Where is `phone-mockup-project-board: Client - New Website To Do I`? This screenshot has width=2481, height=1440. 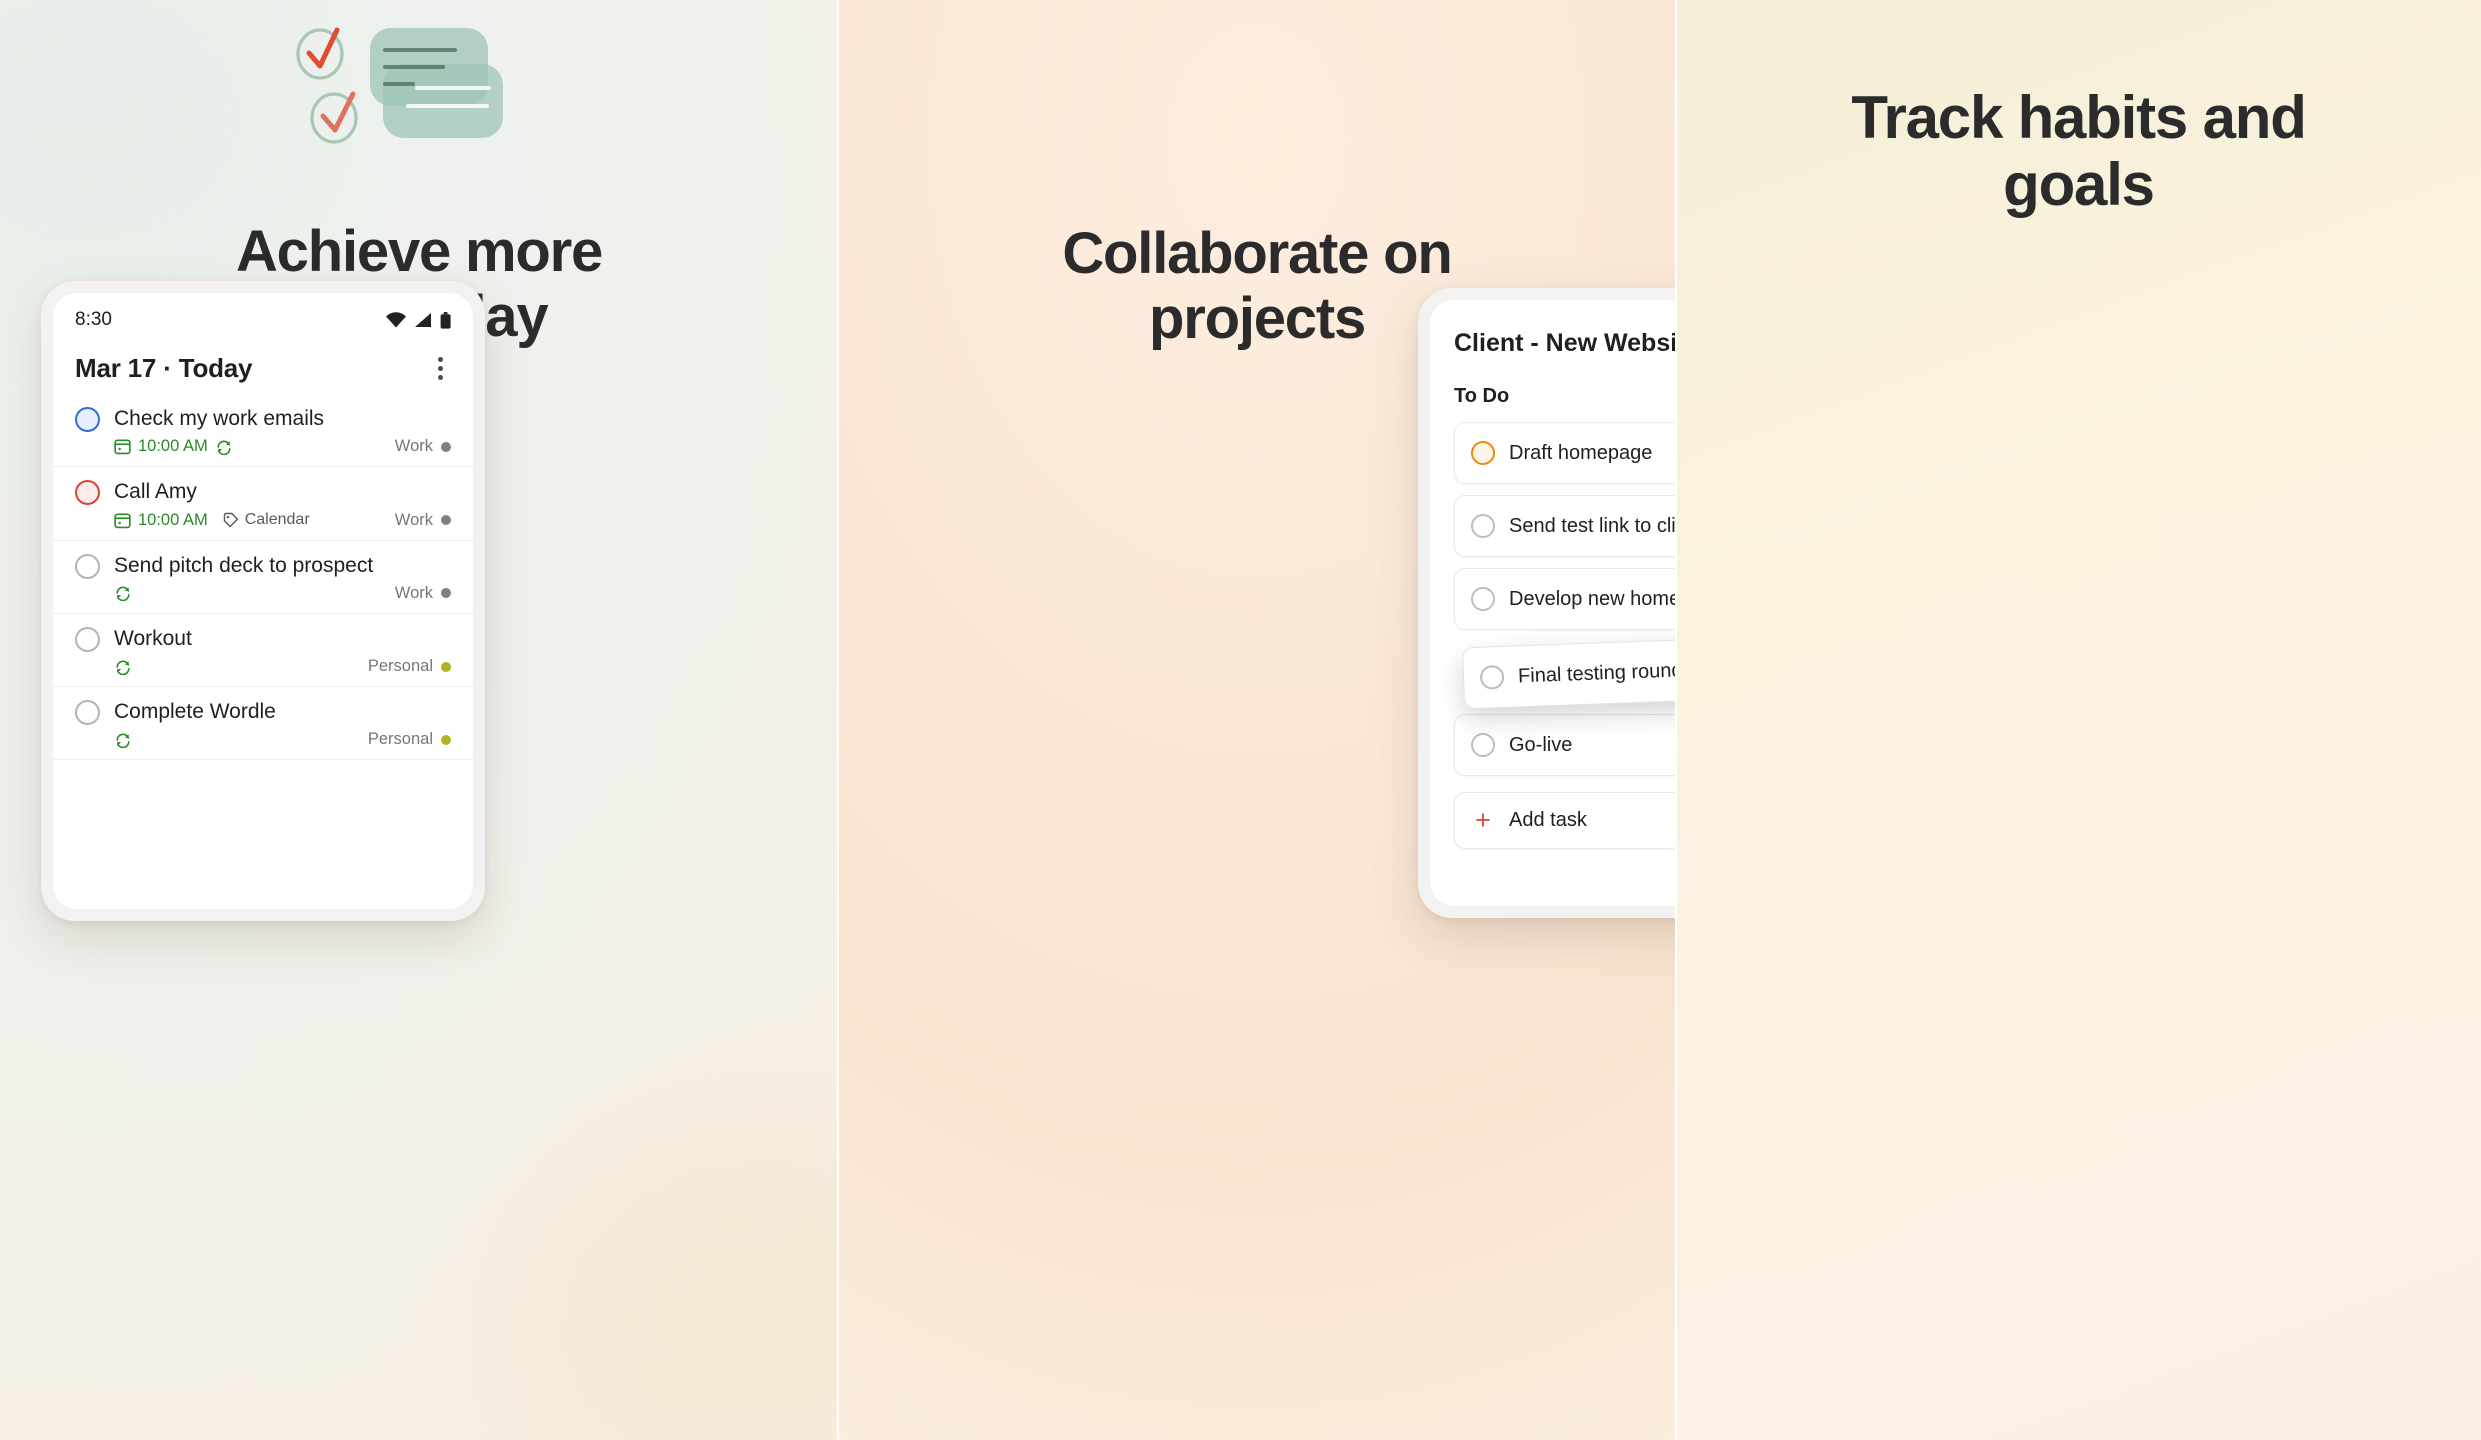
phone-mockup-project-board: Client - New Website To Do I is located at coordinates (1547, 603).